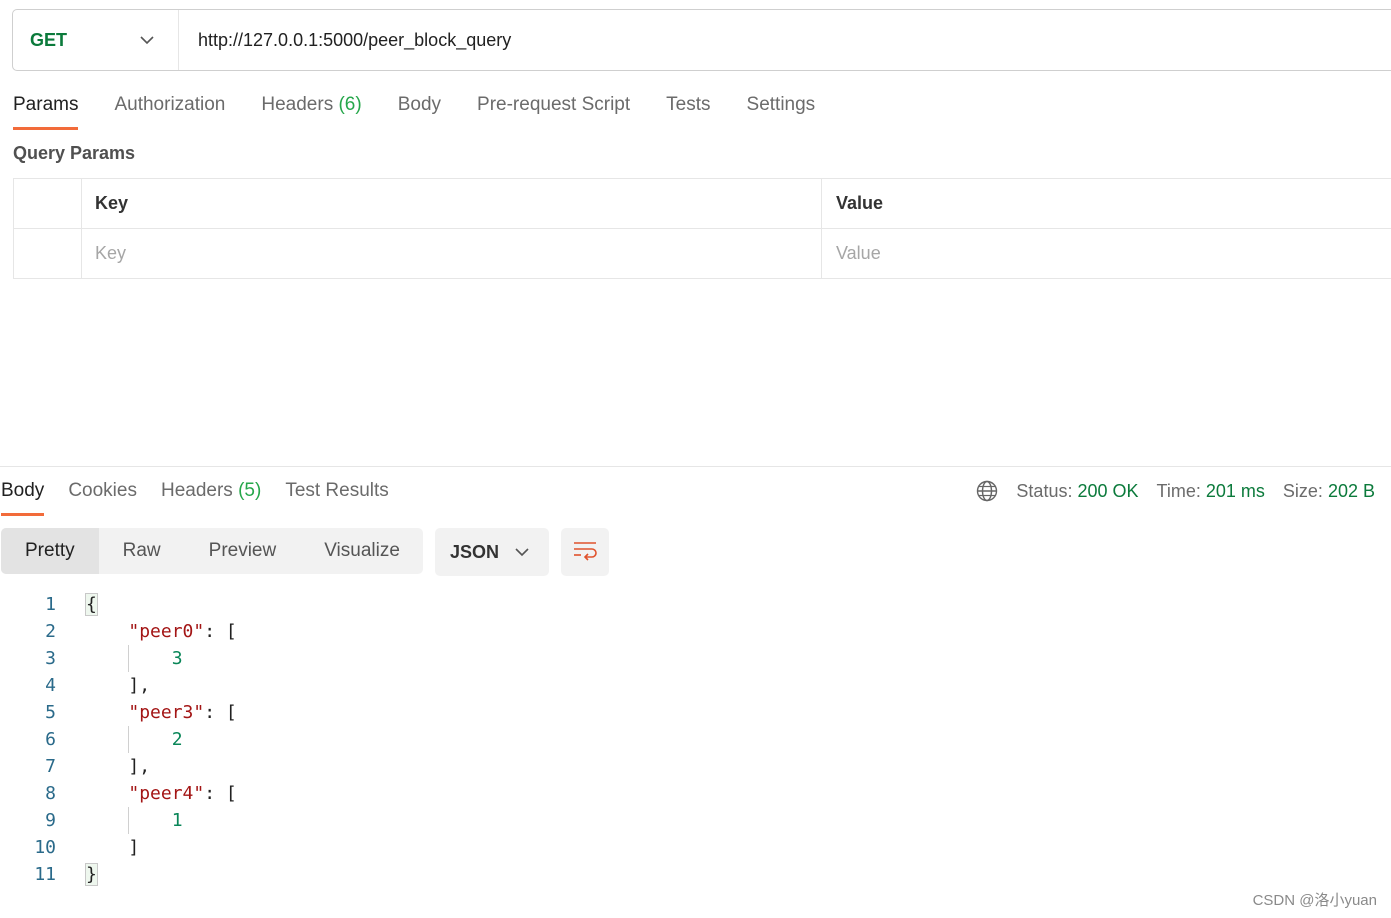 Image resolution: width=1391 pixels, height=918 pixels. I want to click on tab-count: (6), so click(350, 104).